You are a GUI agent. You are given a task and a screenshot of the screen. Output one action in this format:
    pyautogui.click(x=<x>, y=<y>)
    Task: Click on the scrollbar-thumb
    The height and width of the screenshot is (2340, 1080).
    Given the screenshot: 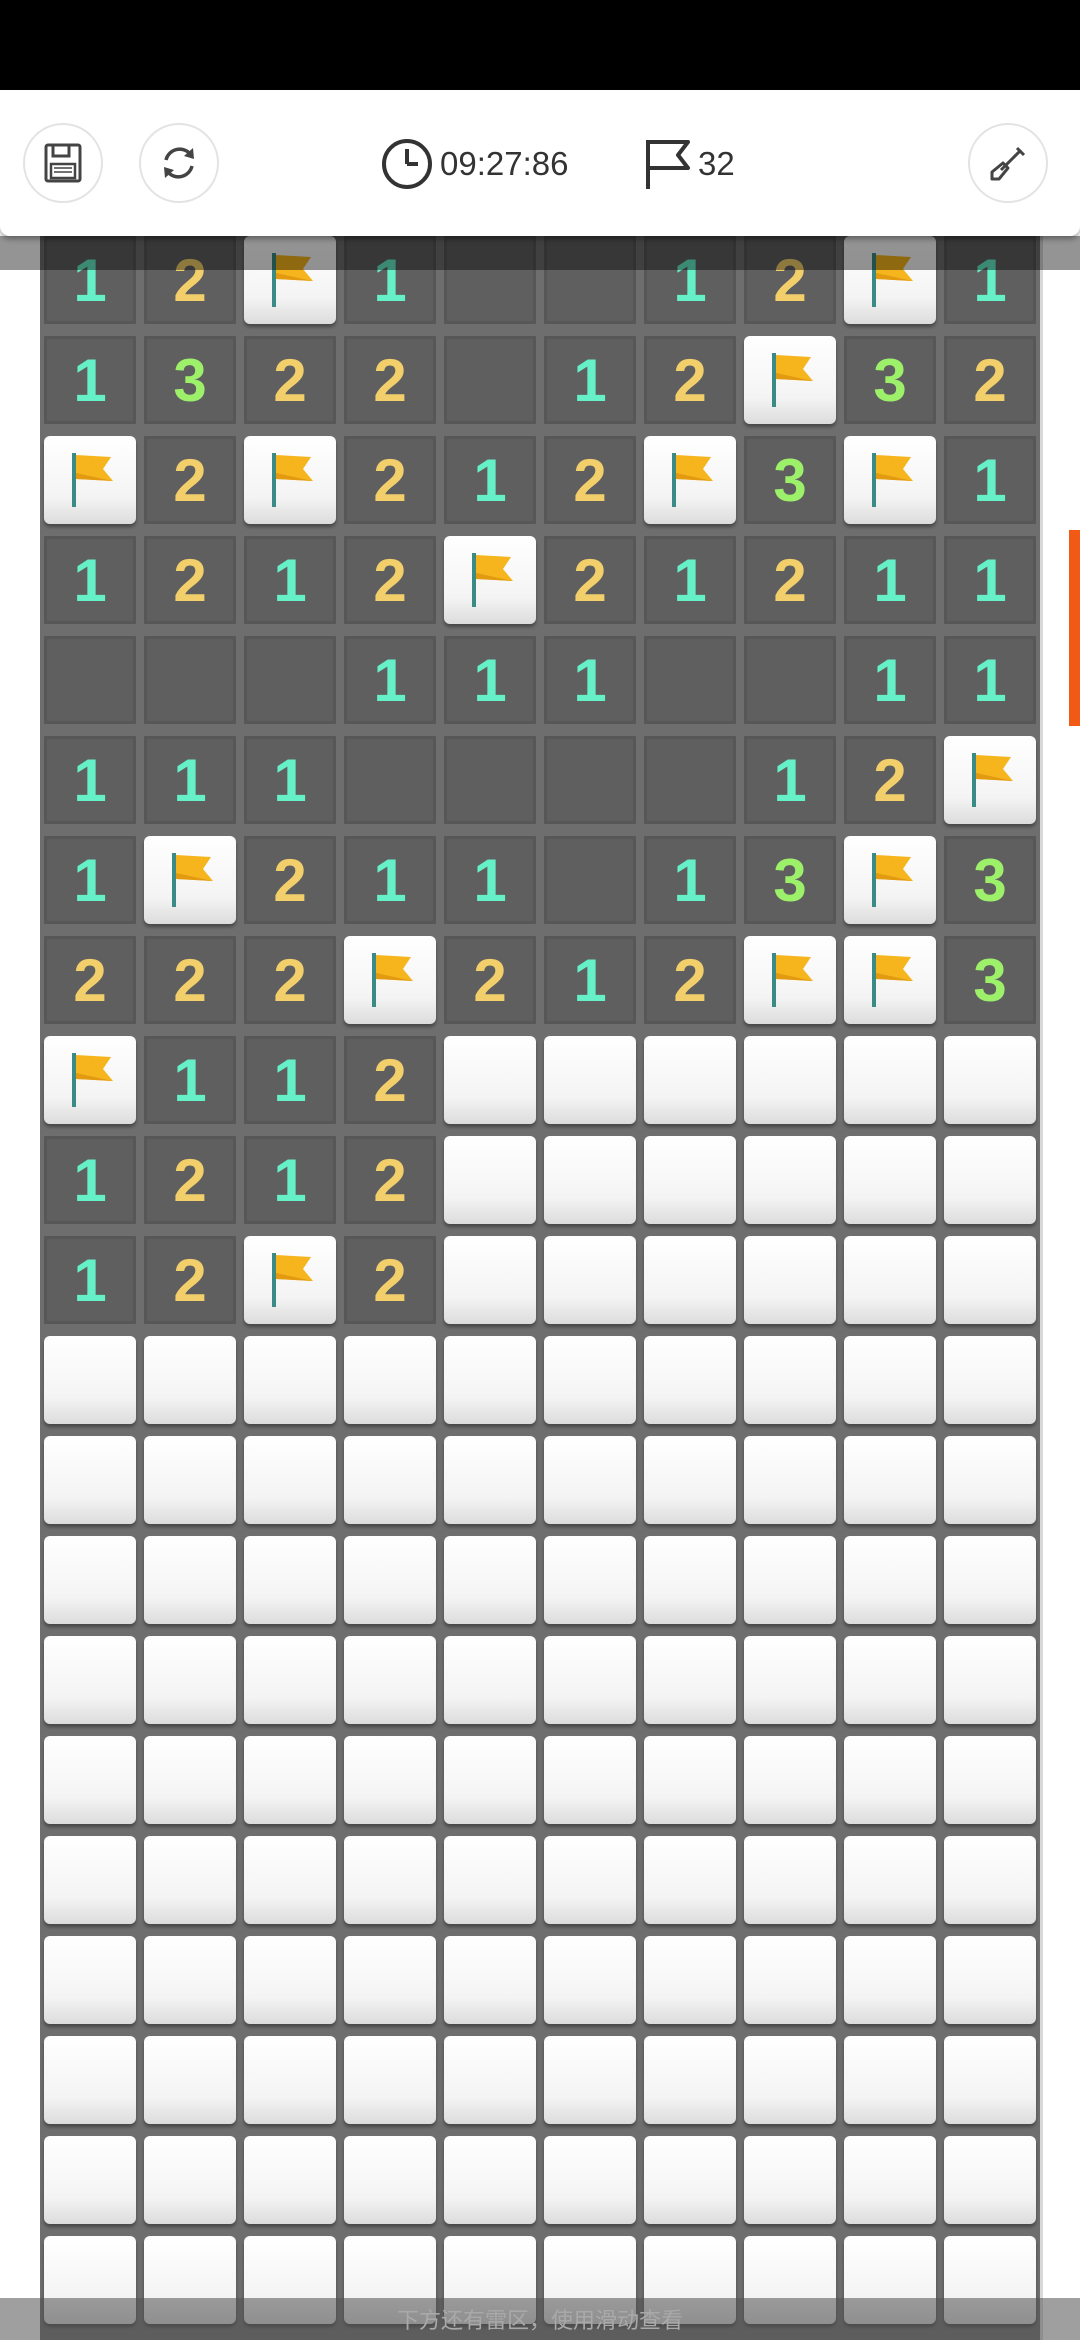 What is the action you would take?
    pyautogui.click(x=1074, y=628)
    